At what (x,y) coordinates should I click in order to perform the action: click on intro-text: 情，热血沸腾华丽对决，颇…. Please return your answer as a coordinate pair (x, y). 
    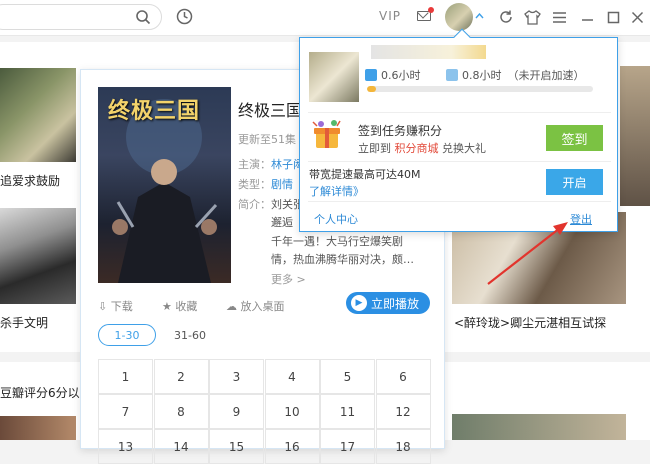
    Looking at the image, I should click on (342, 259).